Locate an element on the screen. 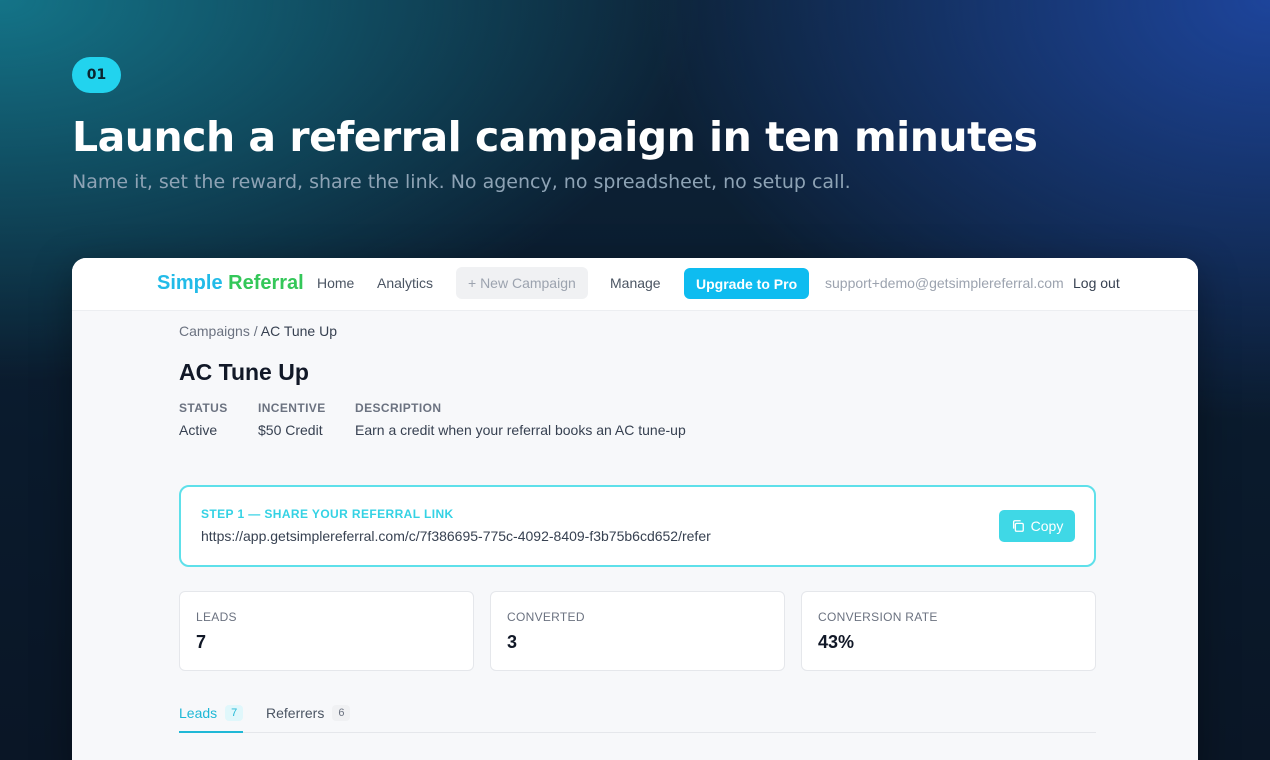  stat-value: 3 is located at coordinates (512, 642).